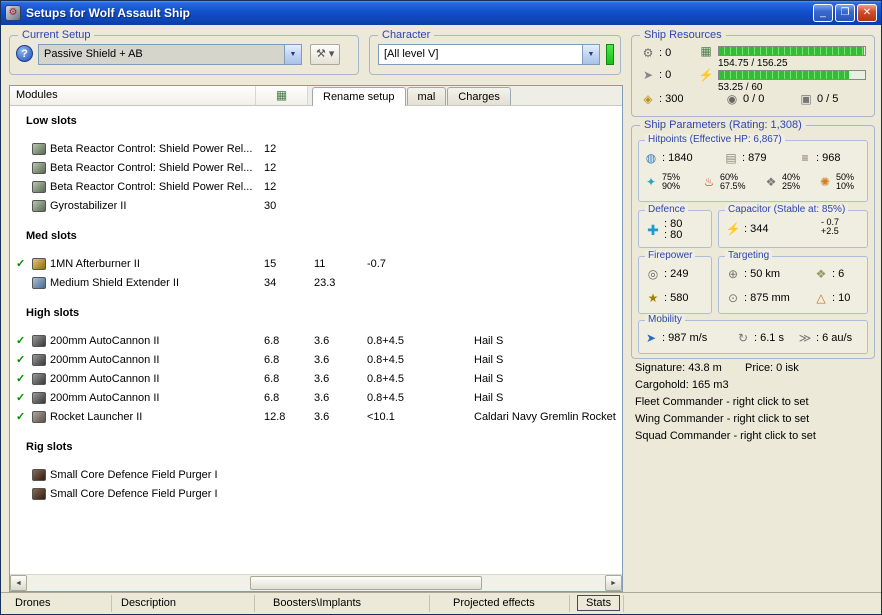 This screenshot has height=615, width=882. What do you see at coordinates (670, 255) in the screenshot?
I see `firepower-label: Firepower` at bounding box center [670, 255].